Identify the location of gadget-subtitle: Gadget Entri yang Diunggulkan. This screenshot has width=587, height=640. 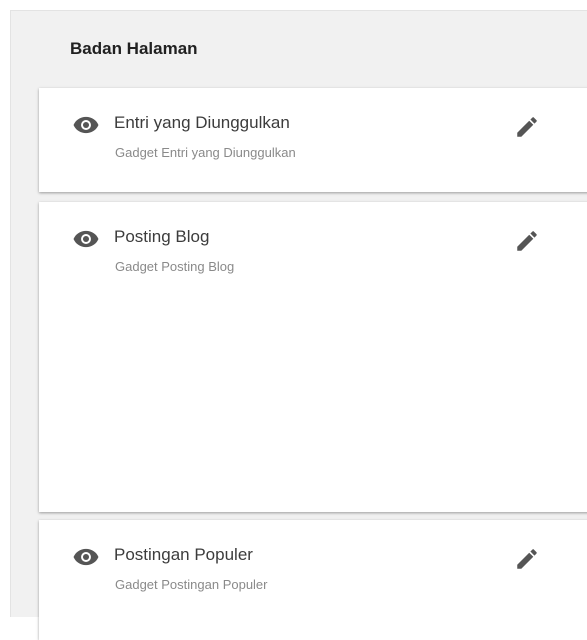
(205, 152).